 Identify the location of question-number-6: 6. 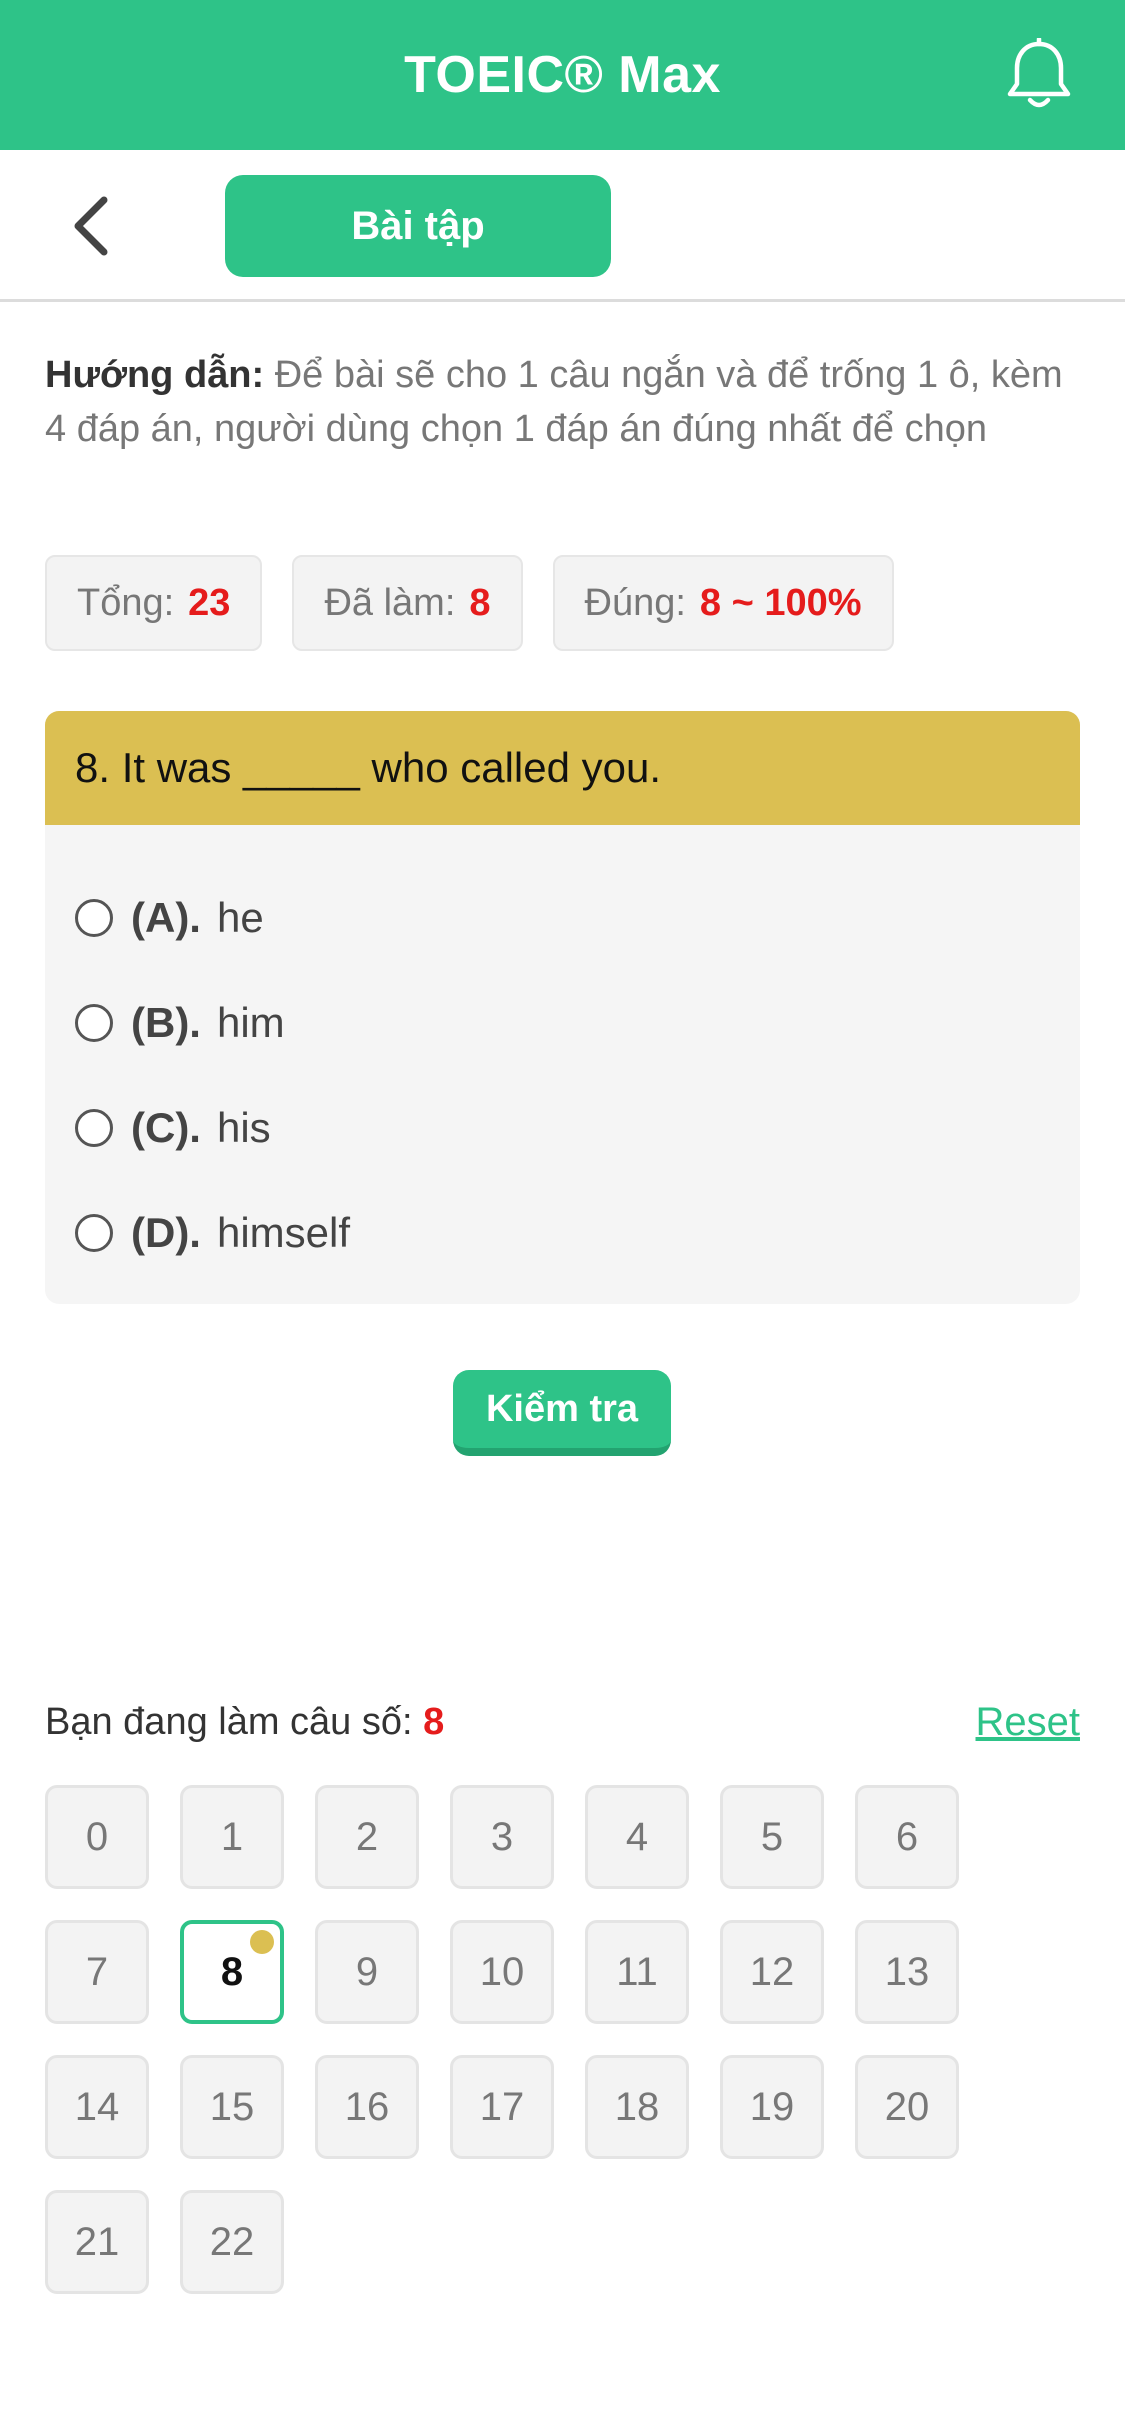
(907, 1837).